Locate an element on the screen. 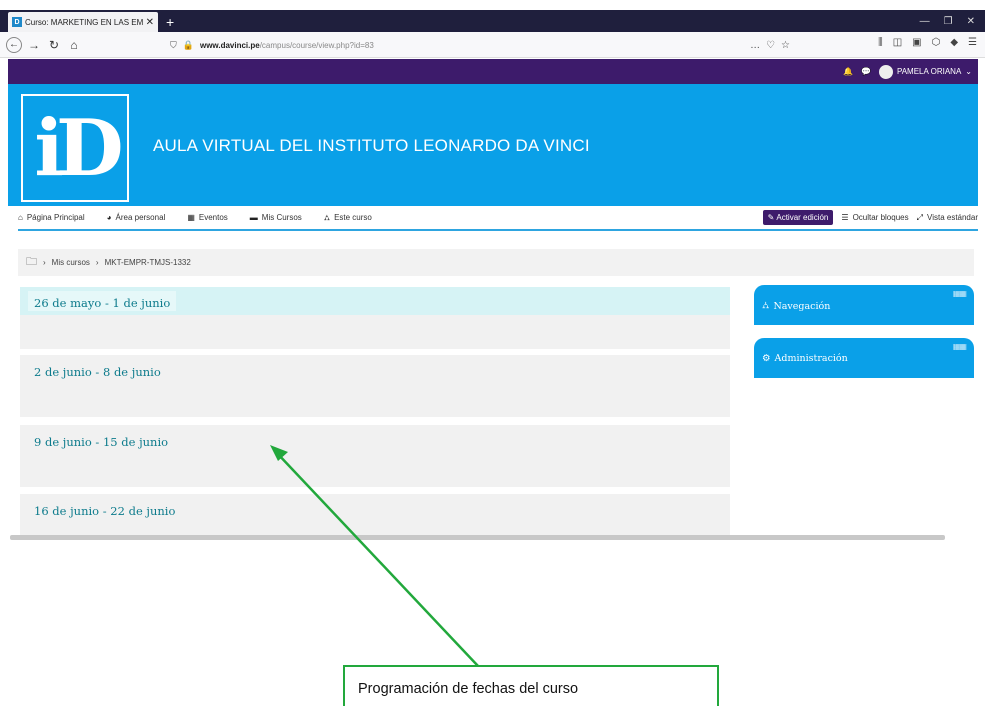 This screenshot has width=985, height=706. annotation-text: Programación de fechas del curso is located at coordinates (468, 689).